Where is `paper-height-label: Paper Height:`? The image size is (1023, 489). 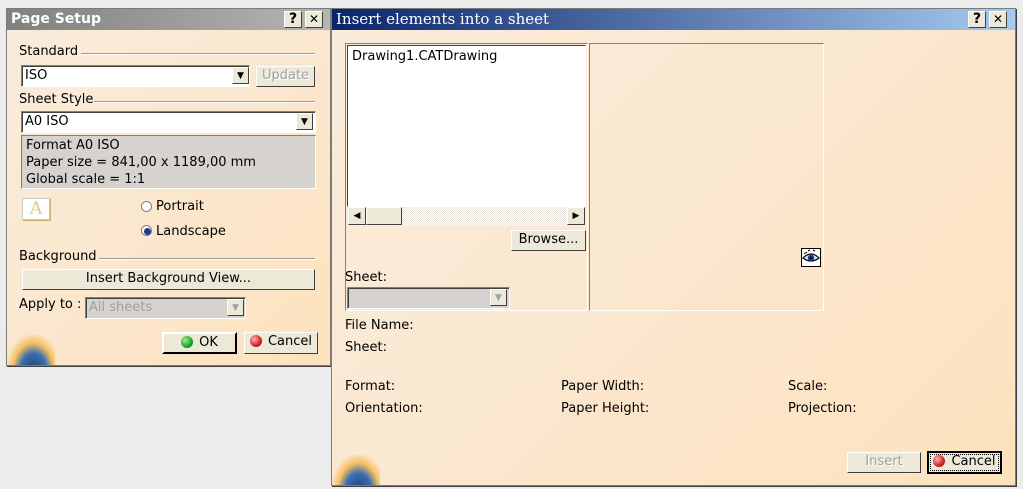 paper-height-label: Paper Height: is located at coordinates (605, 408).